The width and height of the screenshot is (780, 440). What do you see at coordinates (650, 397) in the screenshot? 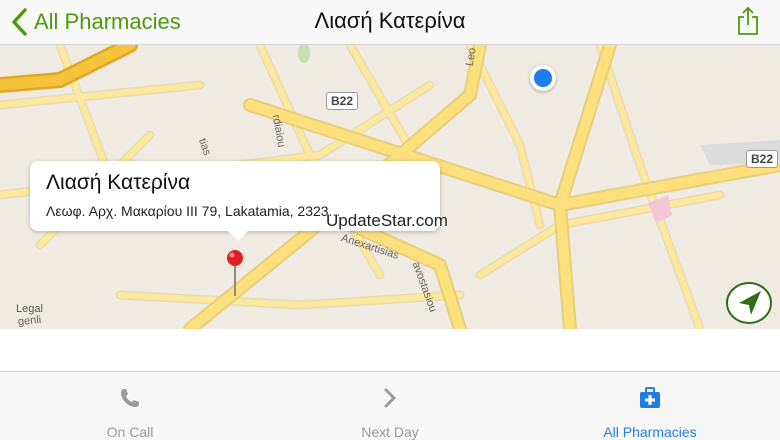
I see `medical-kit-icon` at bounding box center [650, 397].